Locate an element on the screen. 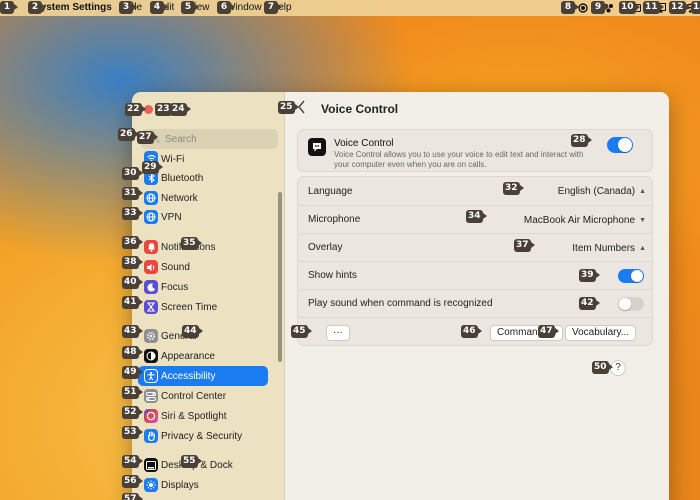 The height and width of the screenshot is (500, 700). badge: 22 is located at coordinates (135, 109).